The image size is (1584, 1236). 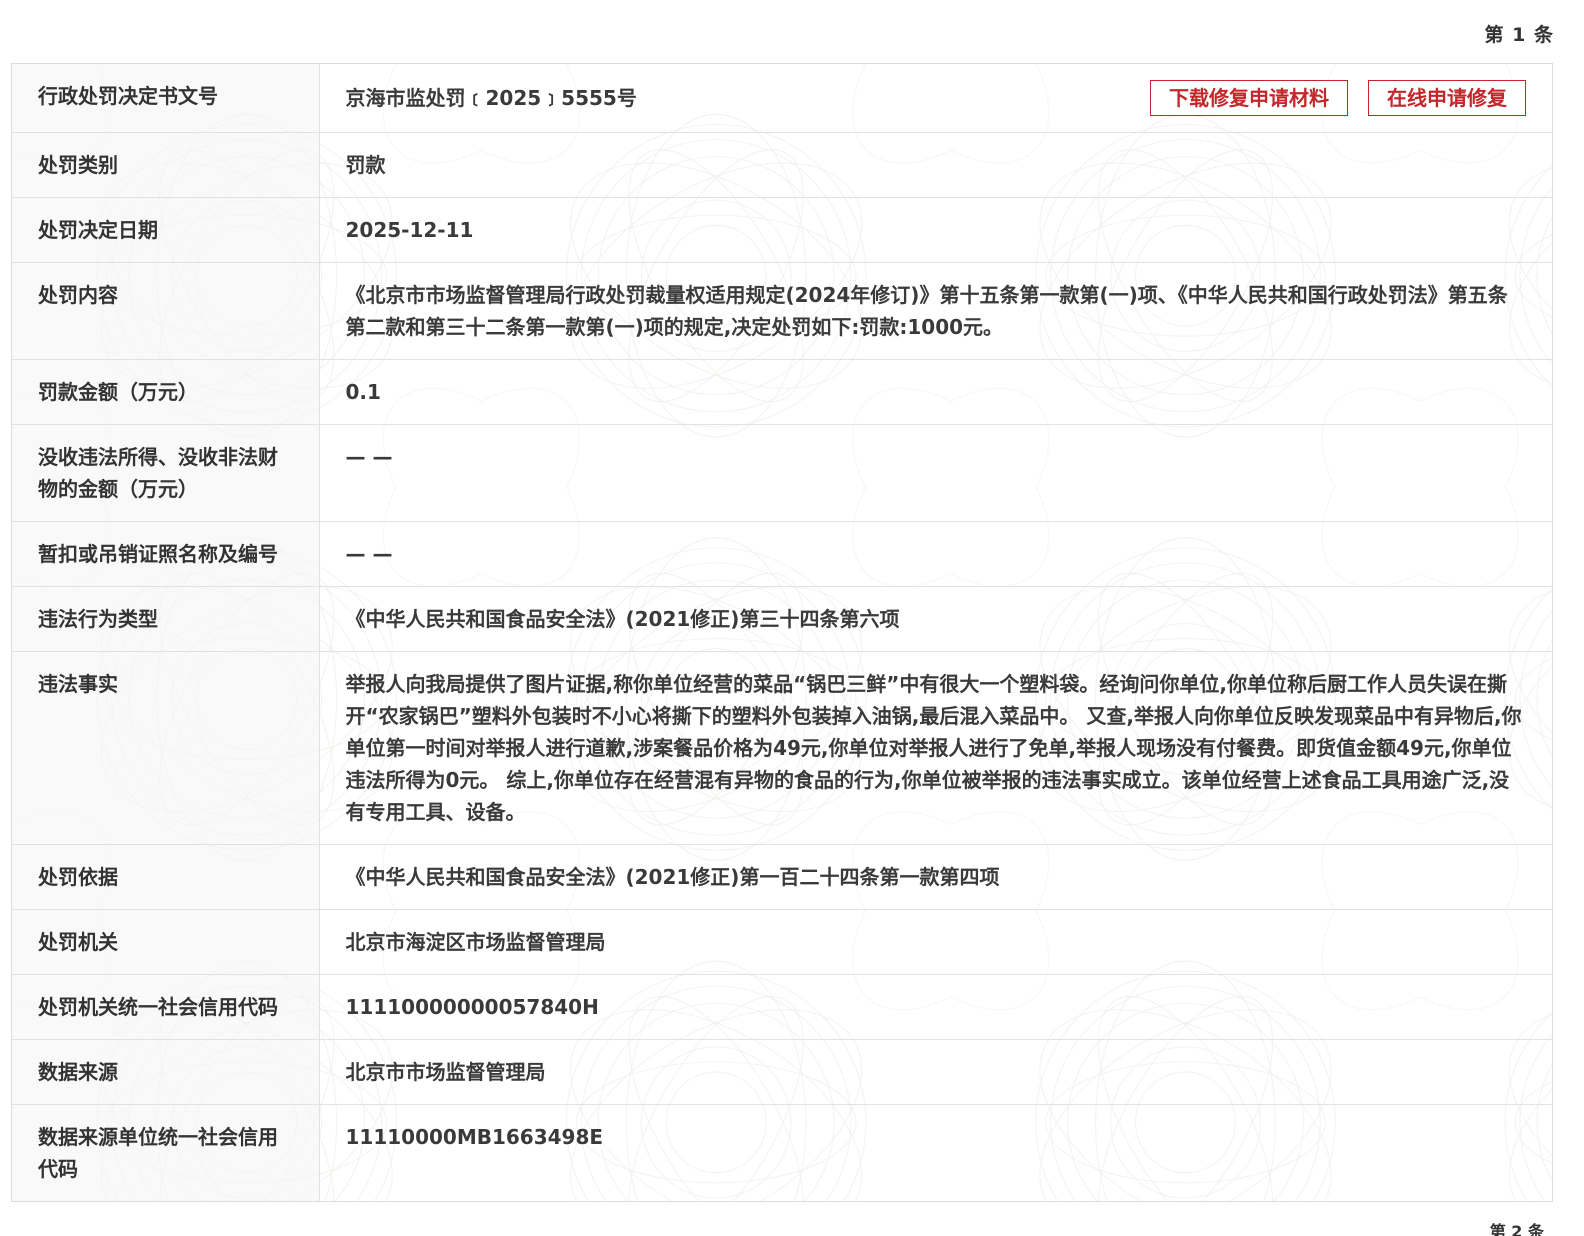 I want to click on row-value: 11110000MB1663498E, so click(x=935, y=1152).